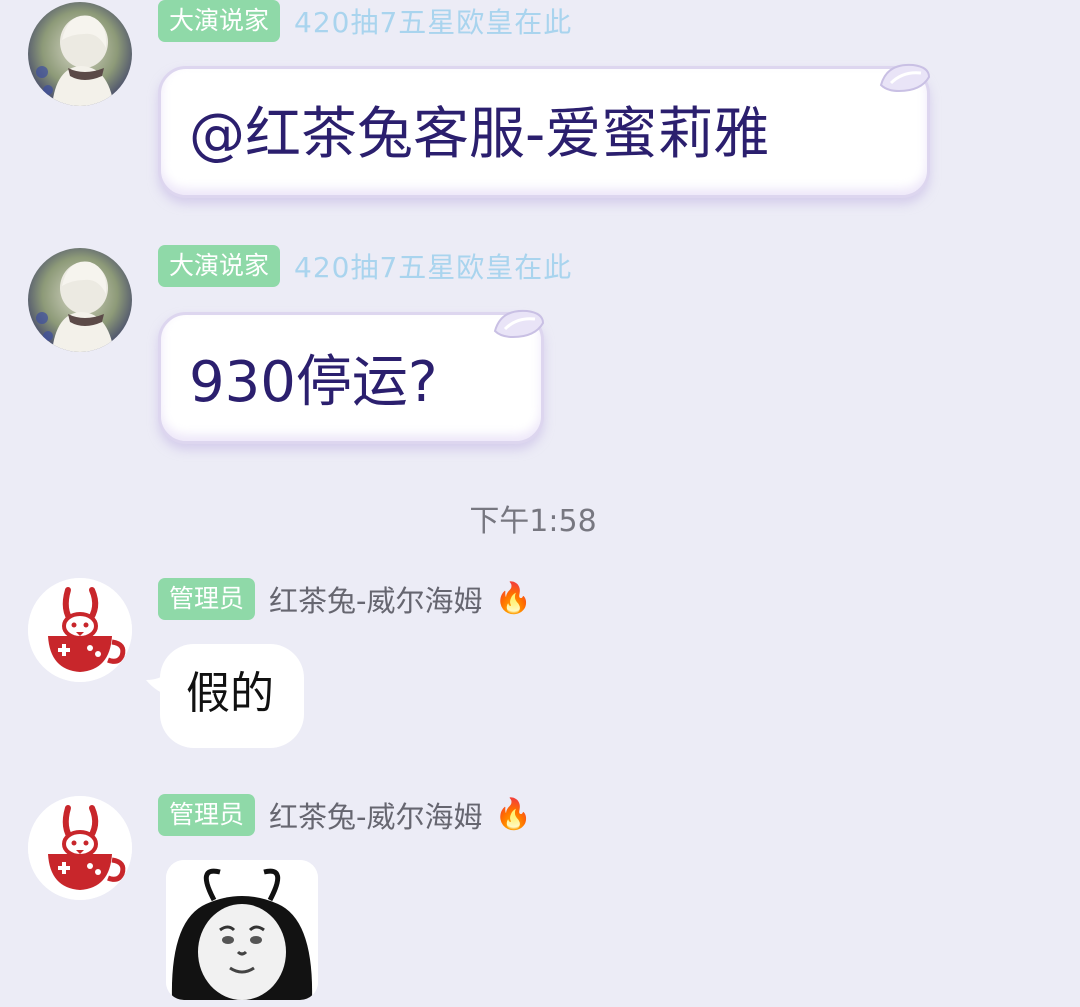 This screenshot has height=1007, width=1080. I want to click on message-bubble: 假的, so click(232, 696).